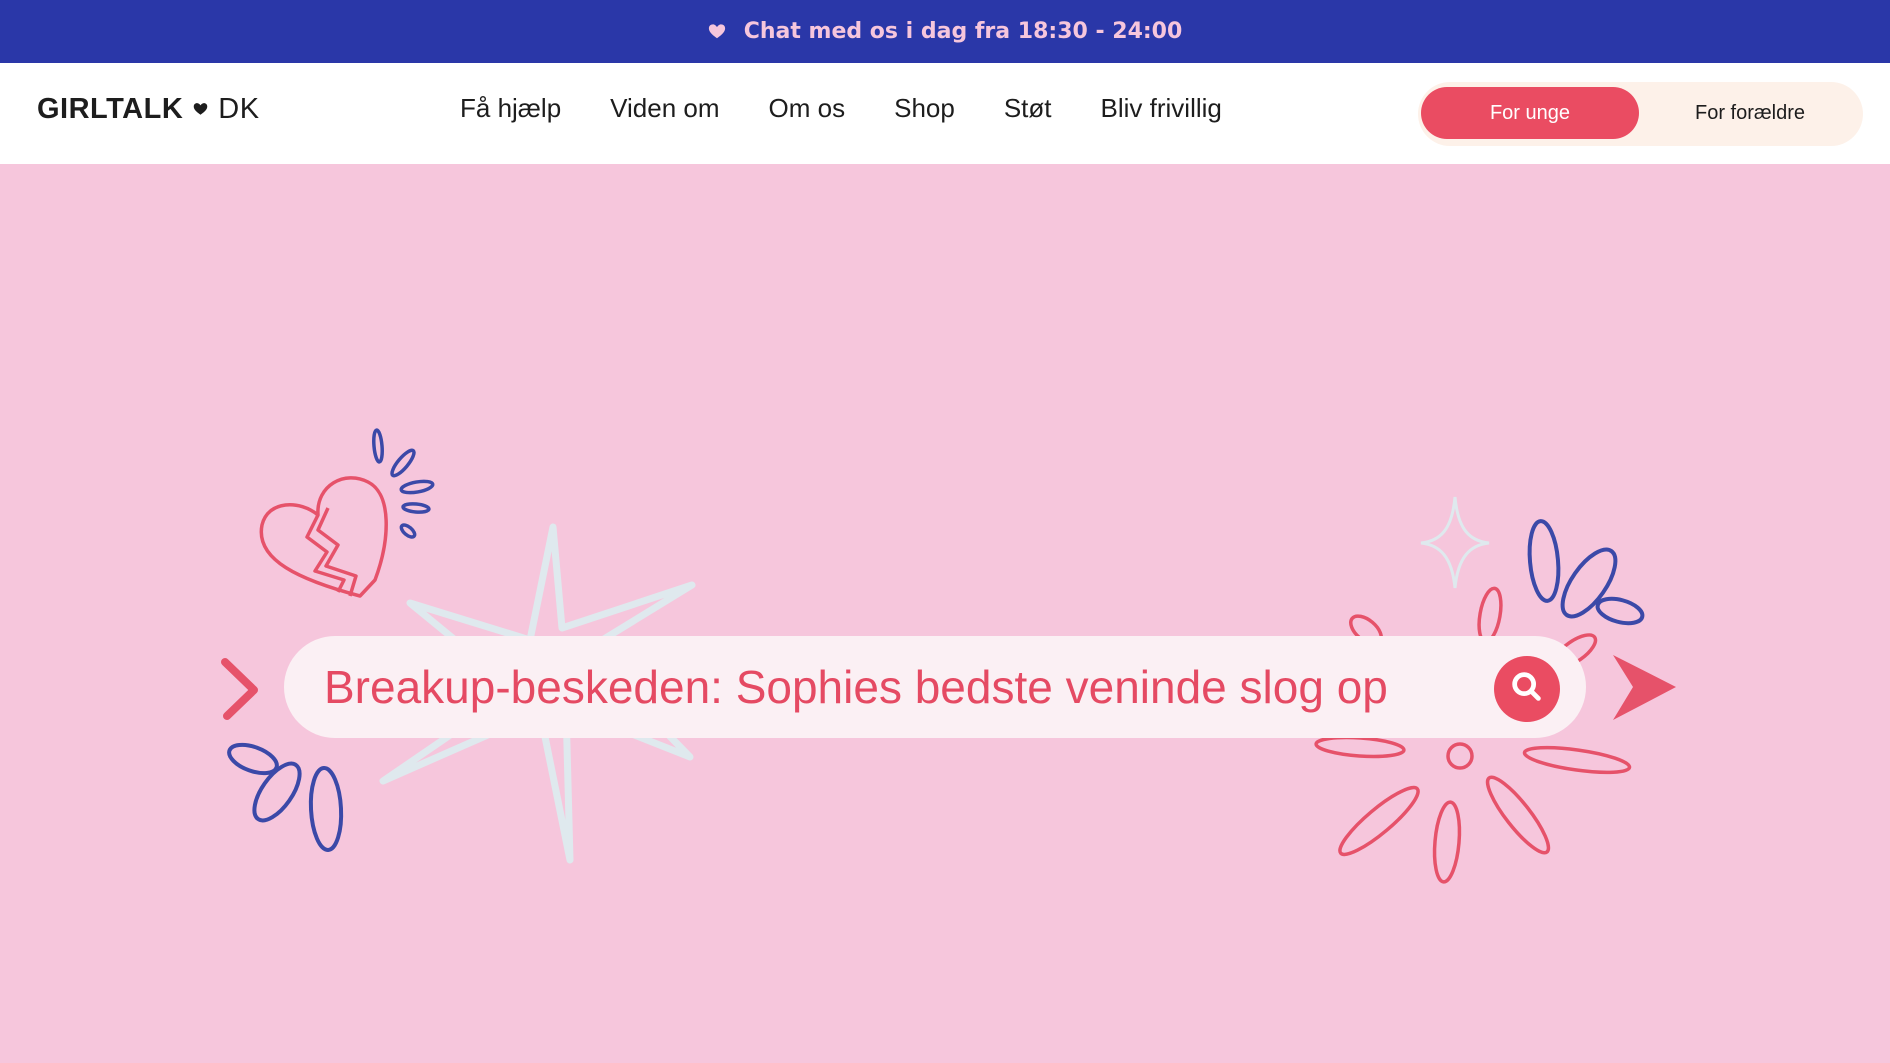  Describe the element at coordinates (239, 109) in the screenshot. I see `logo-suffix: DK` at that location.